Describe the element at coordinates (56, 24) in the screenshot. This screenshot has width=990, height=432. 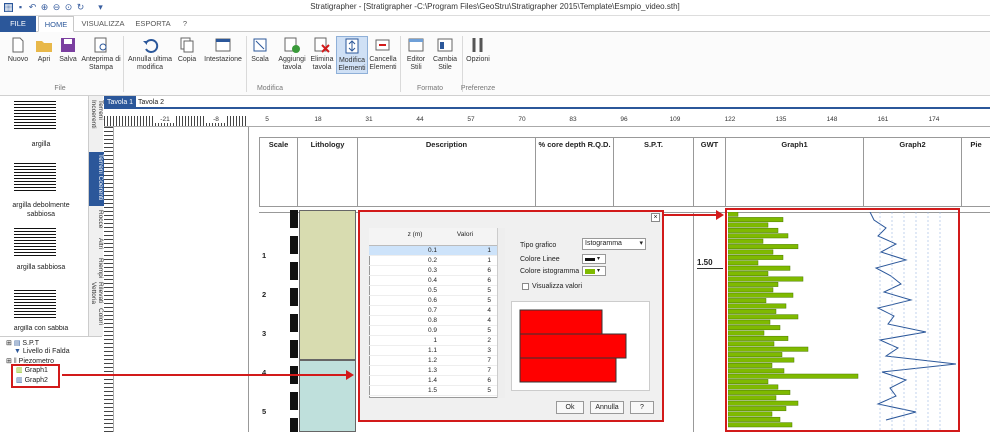
I see `tab-home: HOME` at that location.